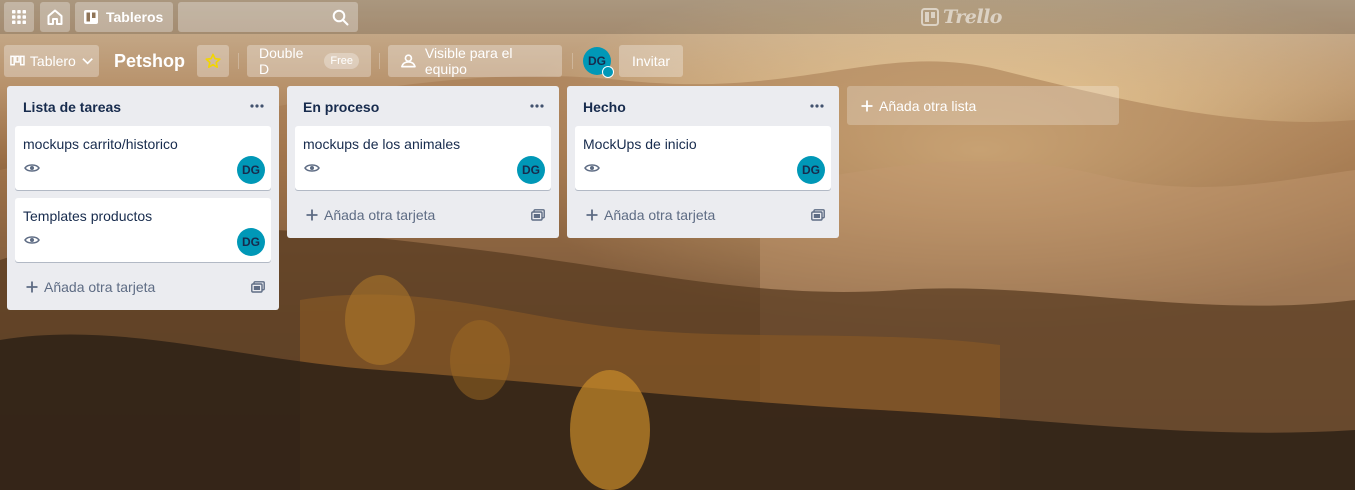 The image size is (1355, 490). I want to click on board-view-label: Tablero, so click(52, 61).